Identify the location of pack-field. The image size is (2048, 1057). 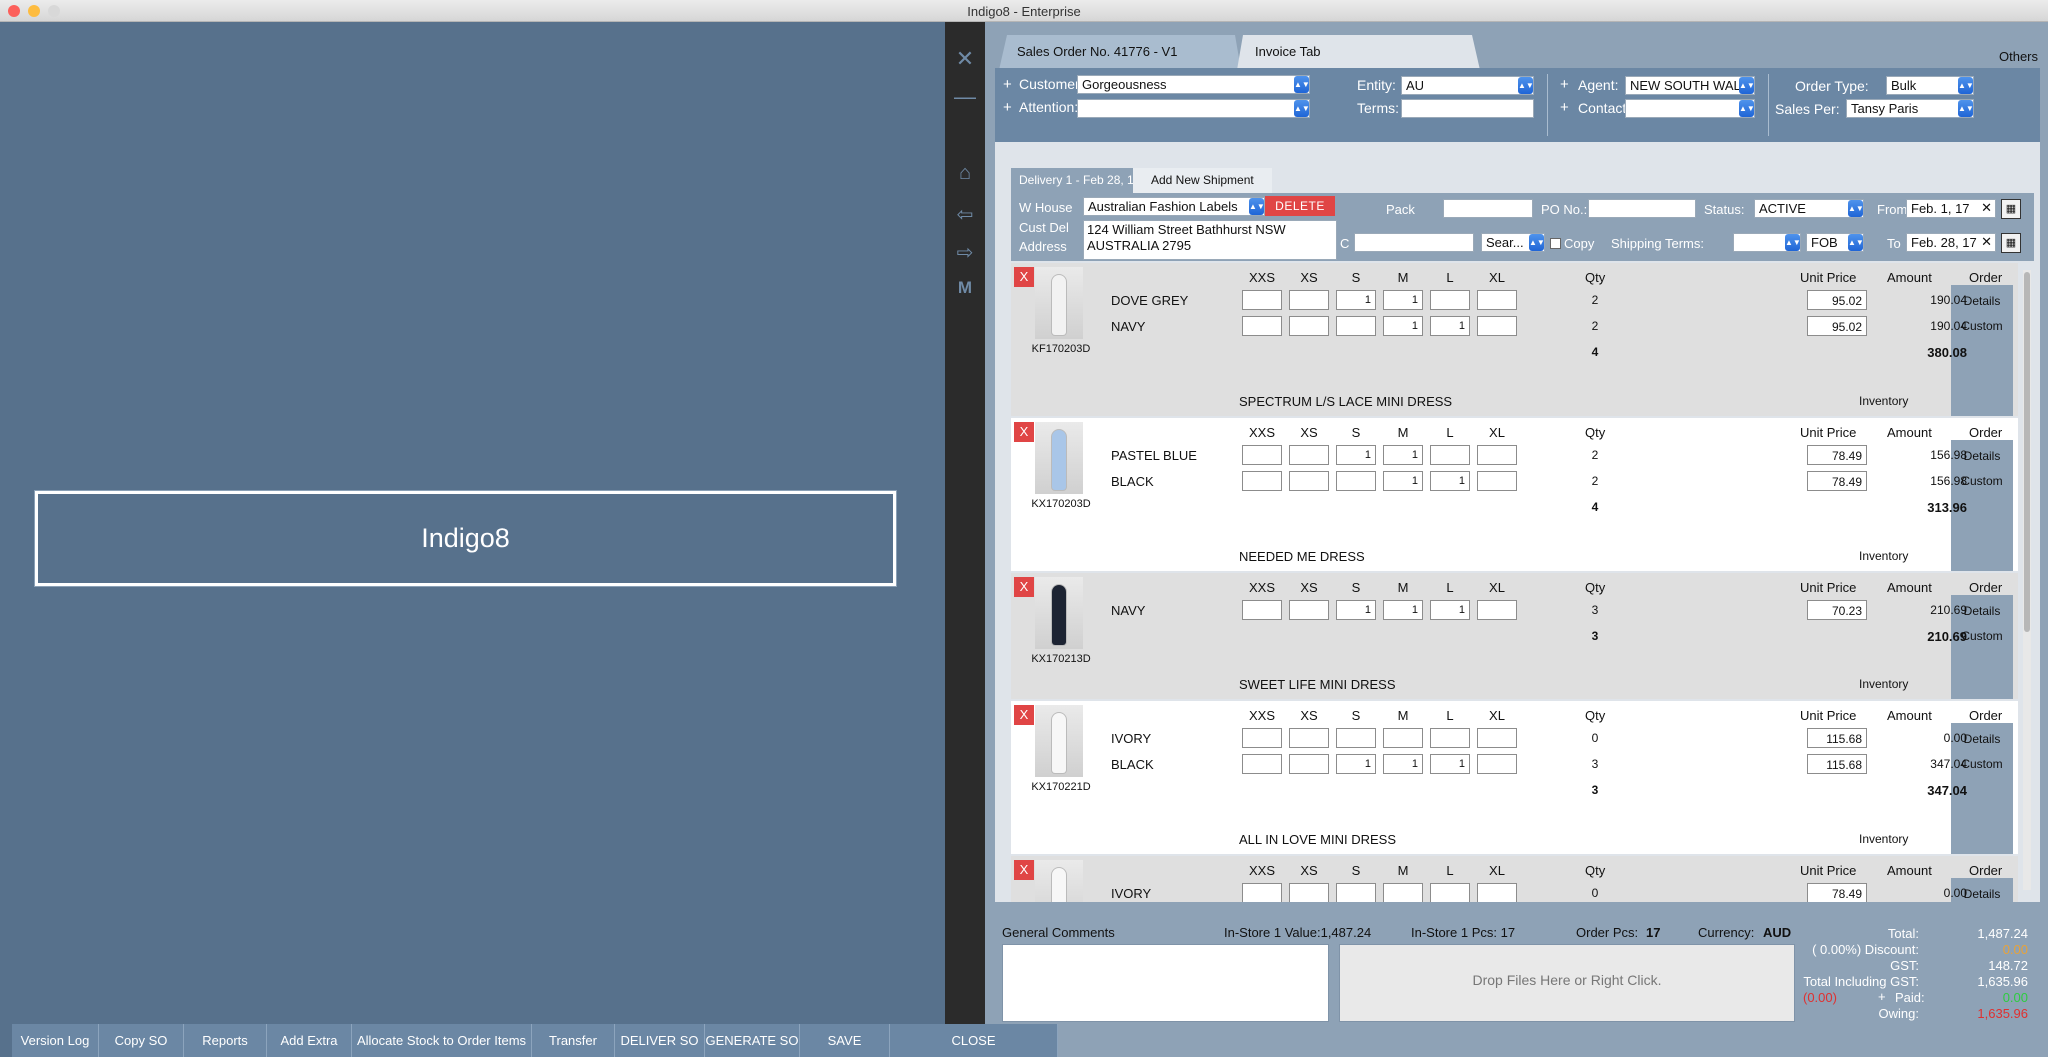
(1488, 208).